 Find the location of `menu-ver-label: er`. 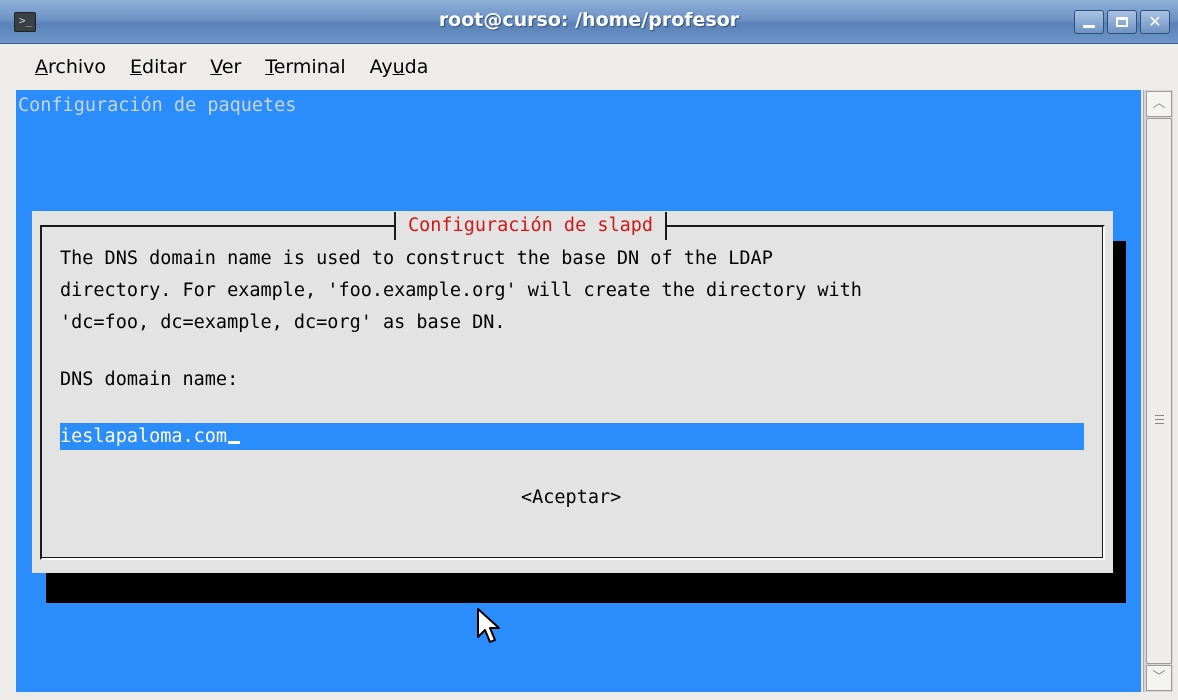

menu-ver-label: er is located at coordinates (231, 67).